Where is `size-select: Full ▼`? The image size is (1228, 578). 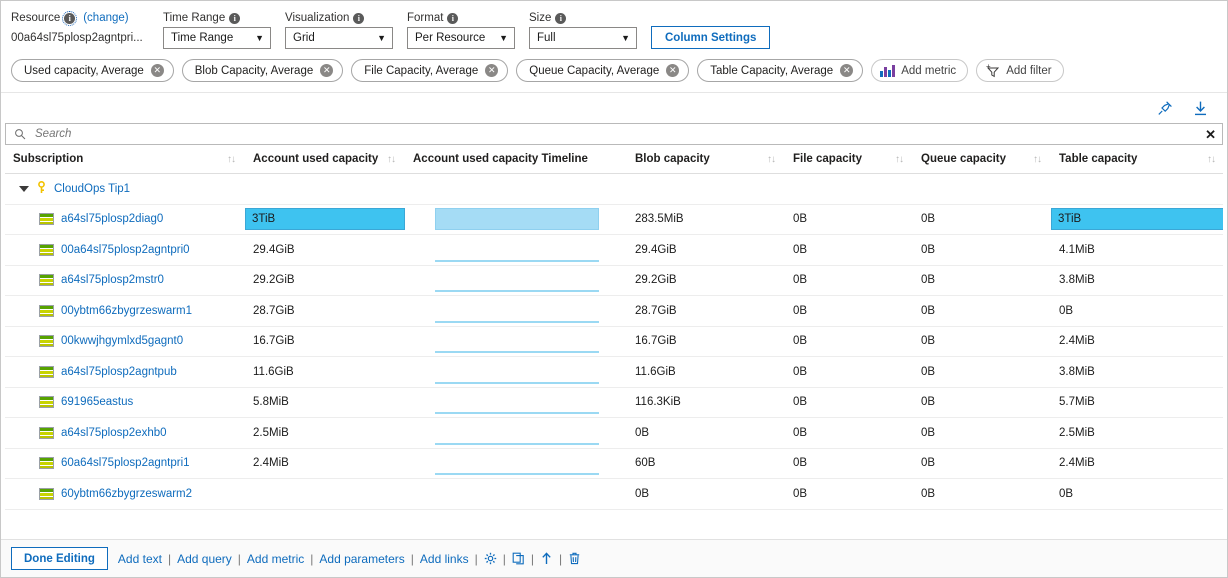 size-select: Full ▼ is located at coordinates (583, 38).